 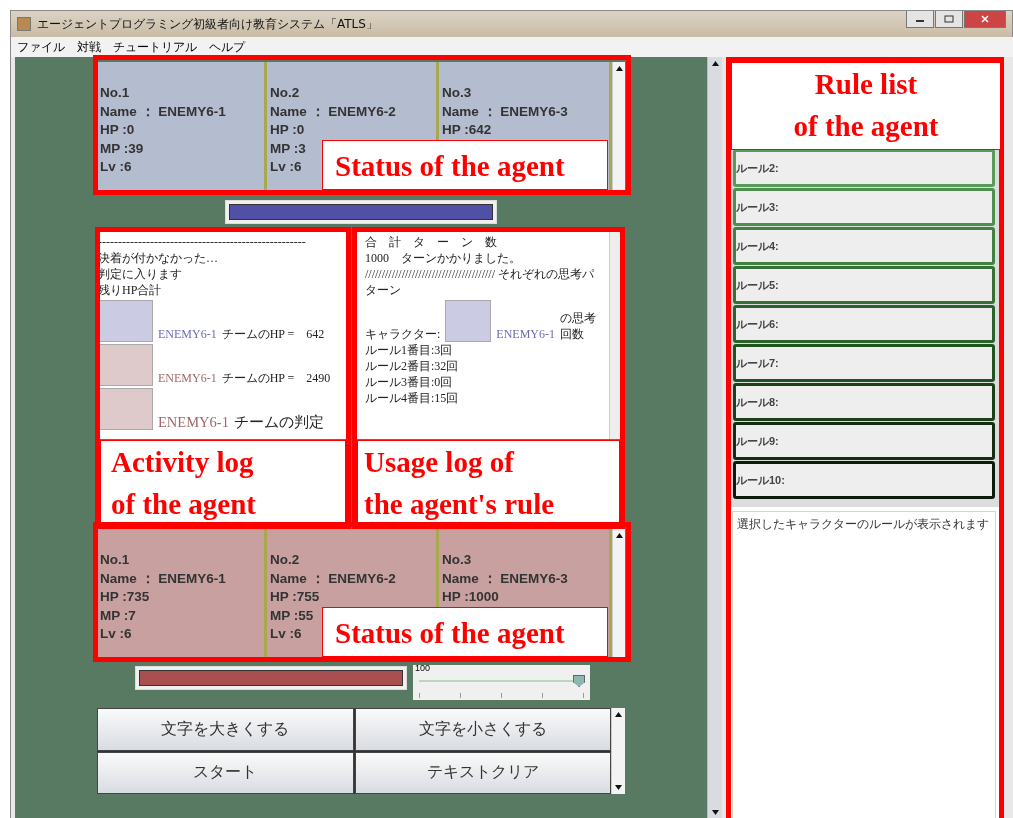 What do you see at coordinates (470, 597) in the screenshot?
I see `status-text: HP :1000` at bounding box center [470, 597].